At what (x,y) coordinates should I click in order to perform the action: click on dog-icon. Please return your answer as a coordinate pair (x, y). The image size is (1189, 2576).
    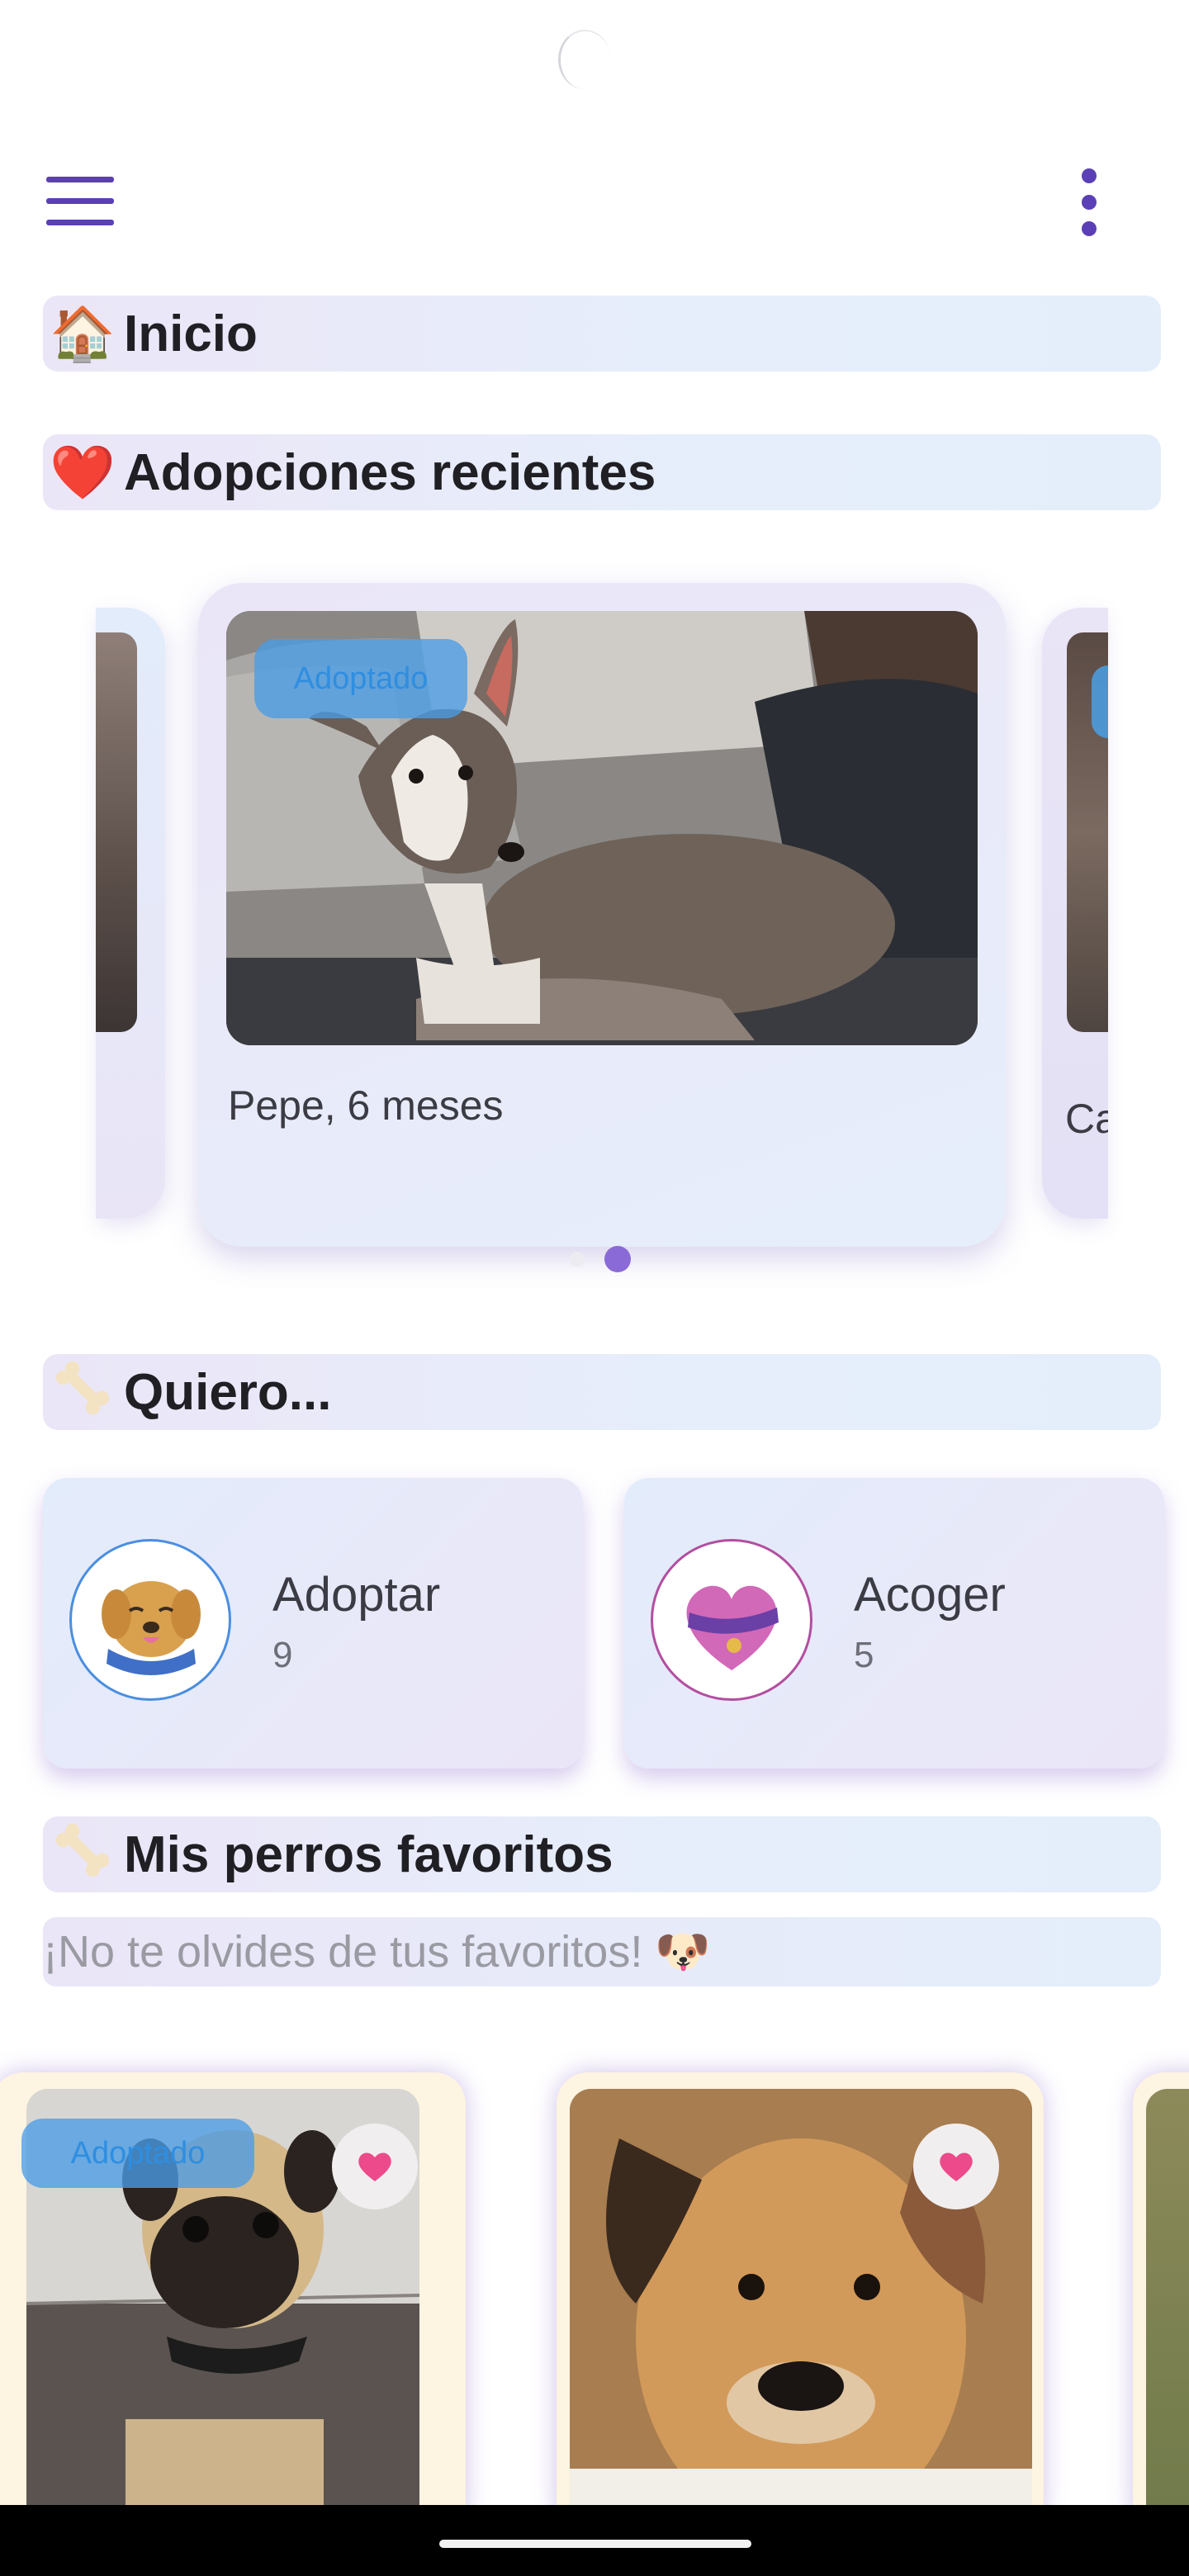
    Looking at the image, I should click on (150, 1620).